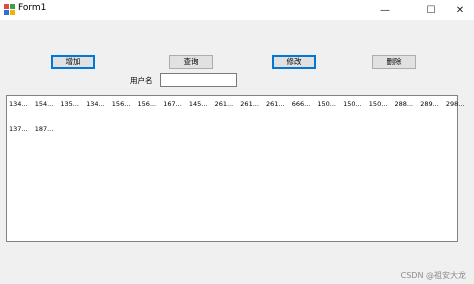 This screenshot has height=284, width=474. I want to click on close-button: ✕, so click(459, 10).